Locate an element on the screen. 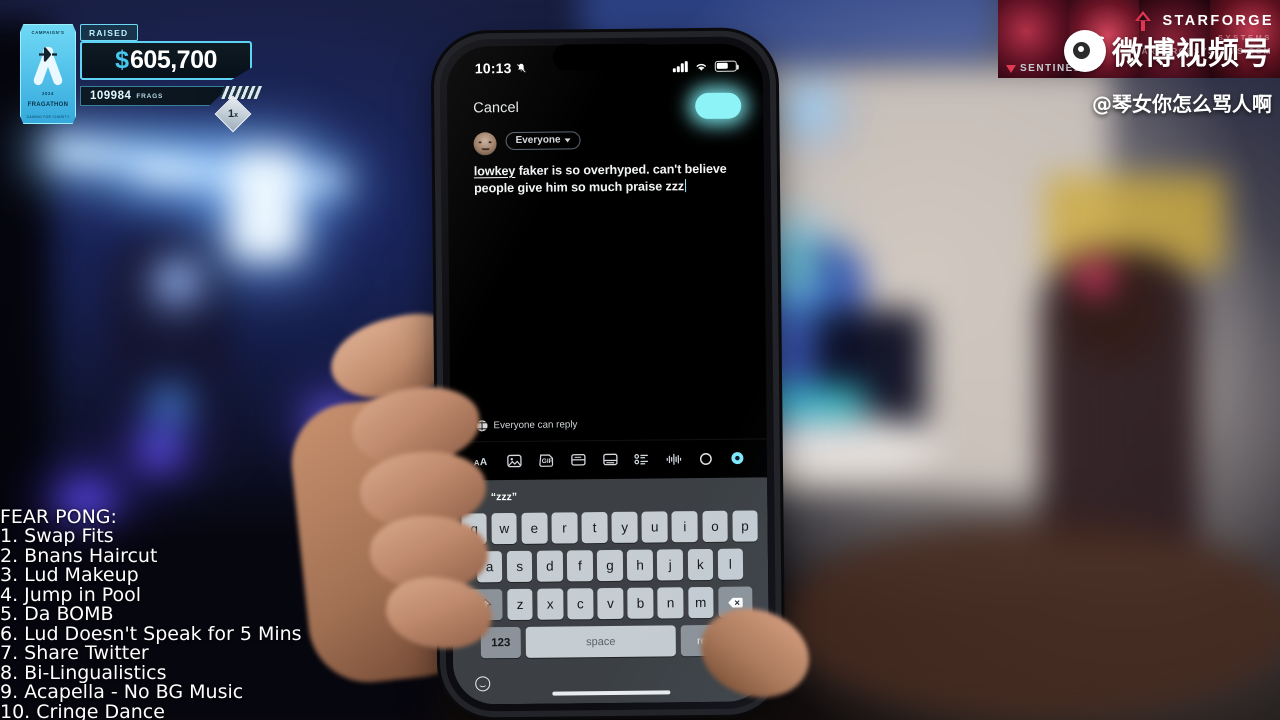  frag-arrow-icon is located at coordinates (48, 54).